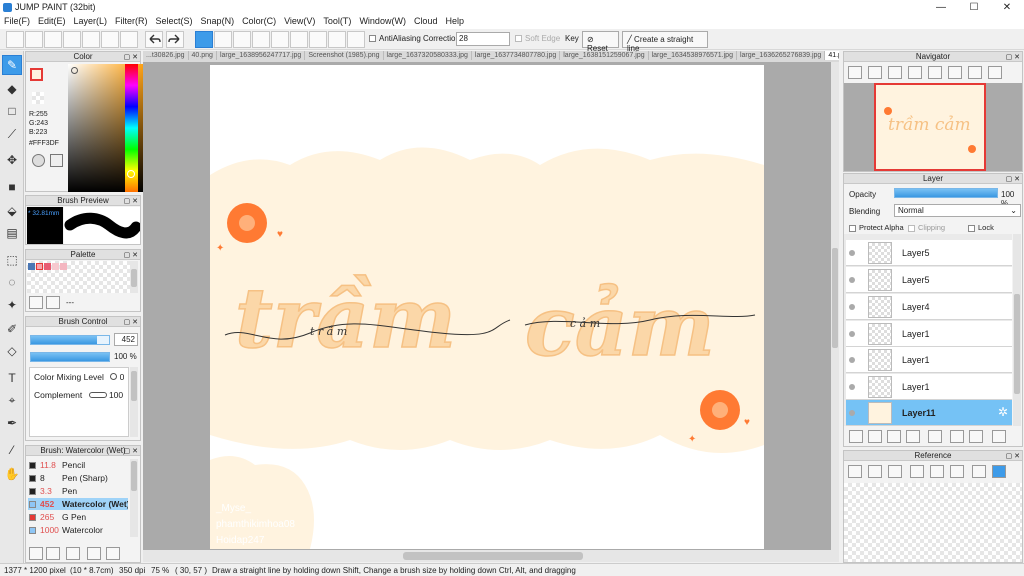 Image resolution: width=1024 pixels, height=576 pixels. What do you see at coordinates (981, 227) in the screenshot?
I see `lock-checkbox: Lock` at bounding box center [981, 227].